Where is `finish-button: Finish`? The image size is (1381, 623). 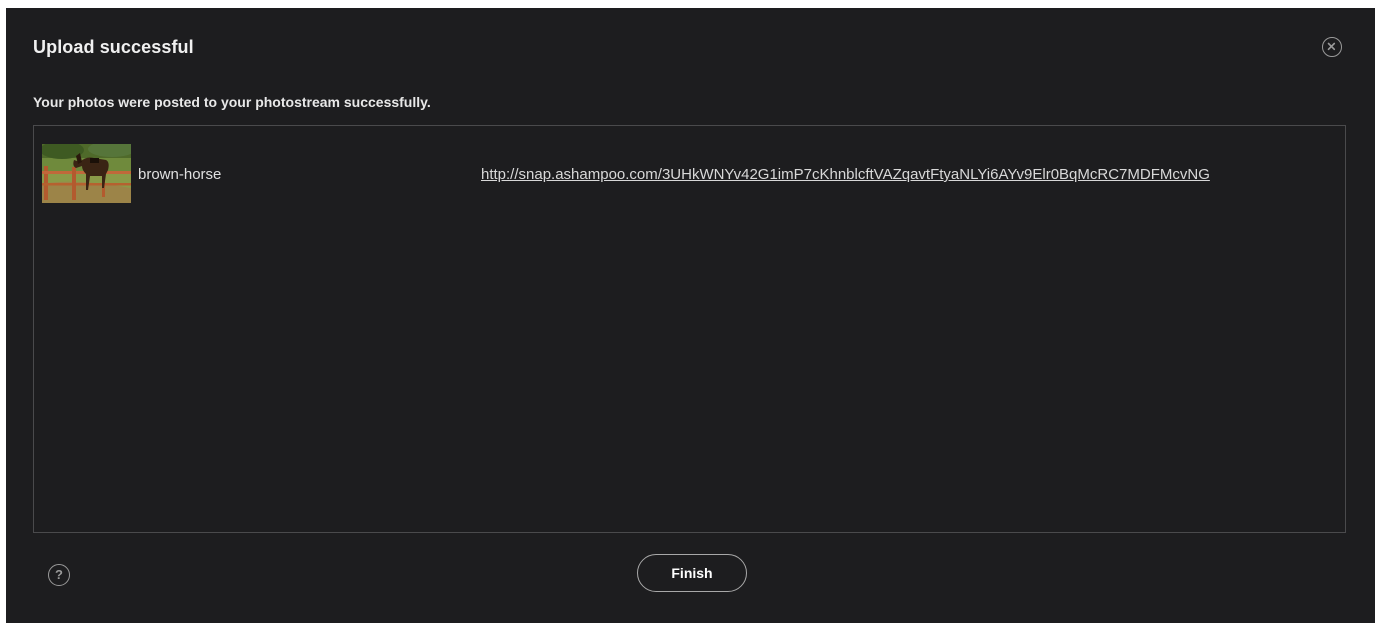
finish-button: Finish is located at coordinates (692, 573).